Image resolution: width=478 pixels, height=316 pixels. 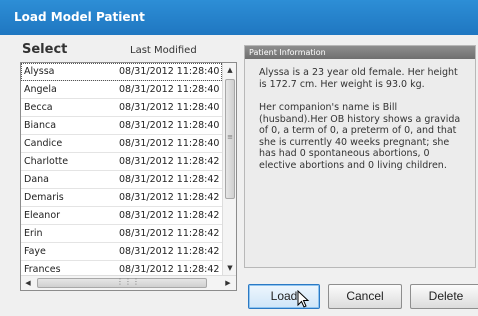 What do you see at coordinates (163, 50) in the screenshot?
I see `last-modified-column-header: Last Modified` at bounding box center [163, 50].